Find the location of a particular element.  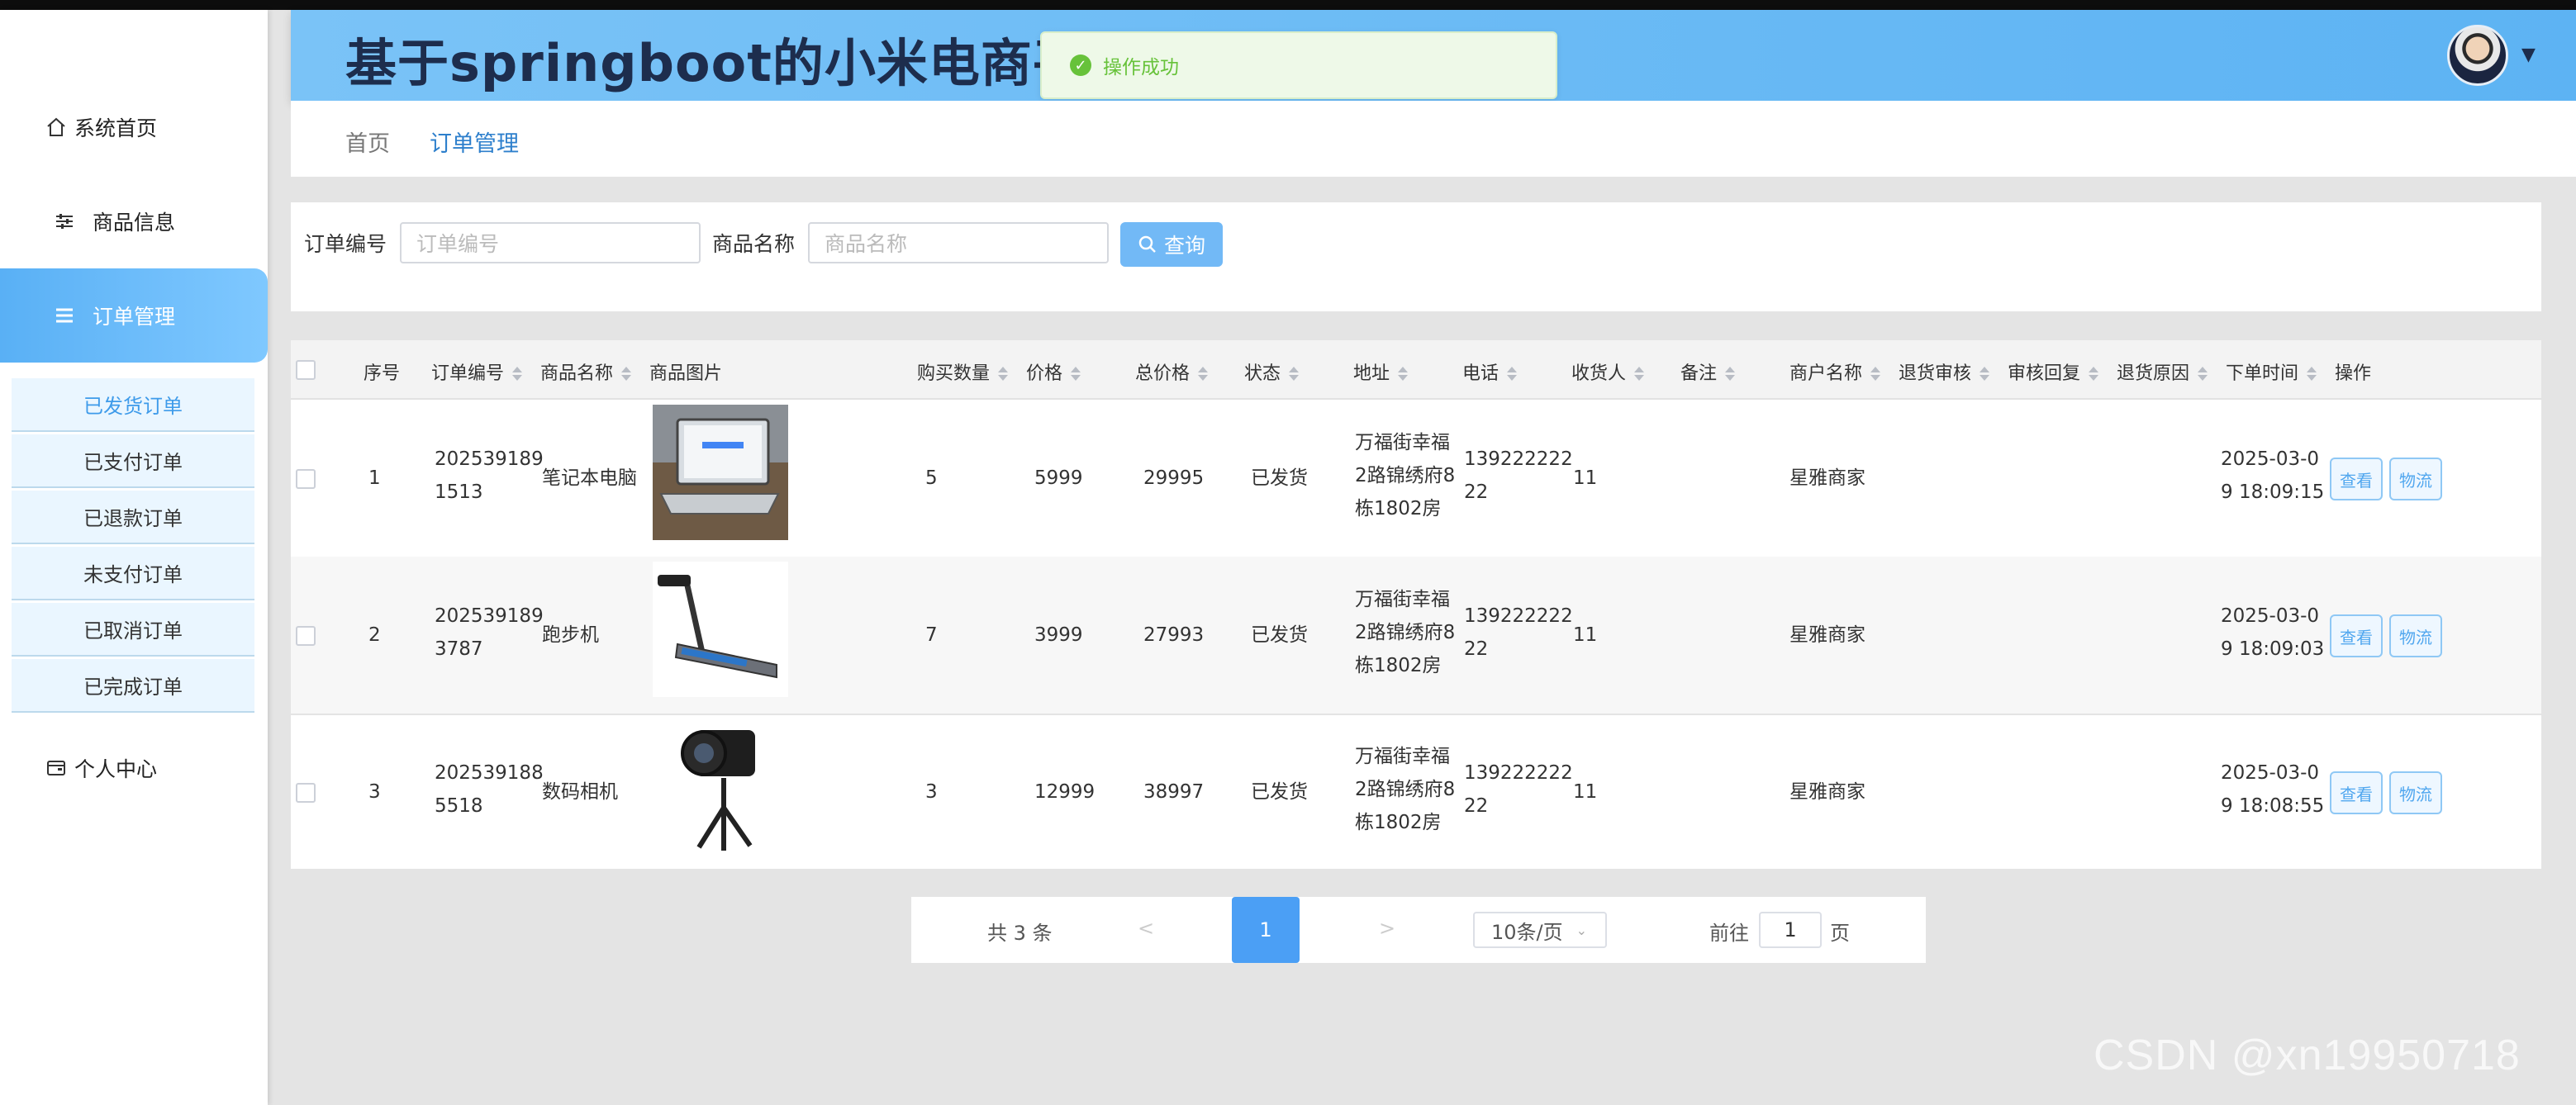

goto-label: 前往 is located at coordinates (1729, 933).